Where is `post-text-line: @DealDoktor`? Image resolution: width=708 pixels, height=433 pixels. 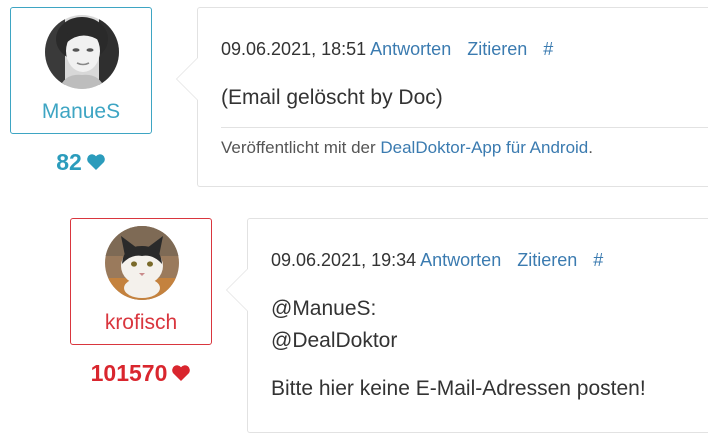 post-text-line: @DealDoktor is located at coordinates (334, 340).